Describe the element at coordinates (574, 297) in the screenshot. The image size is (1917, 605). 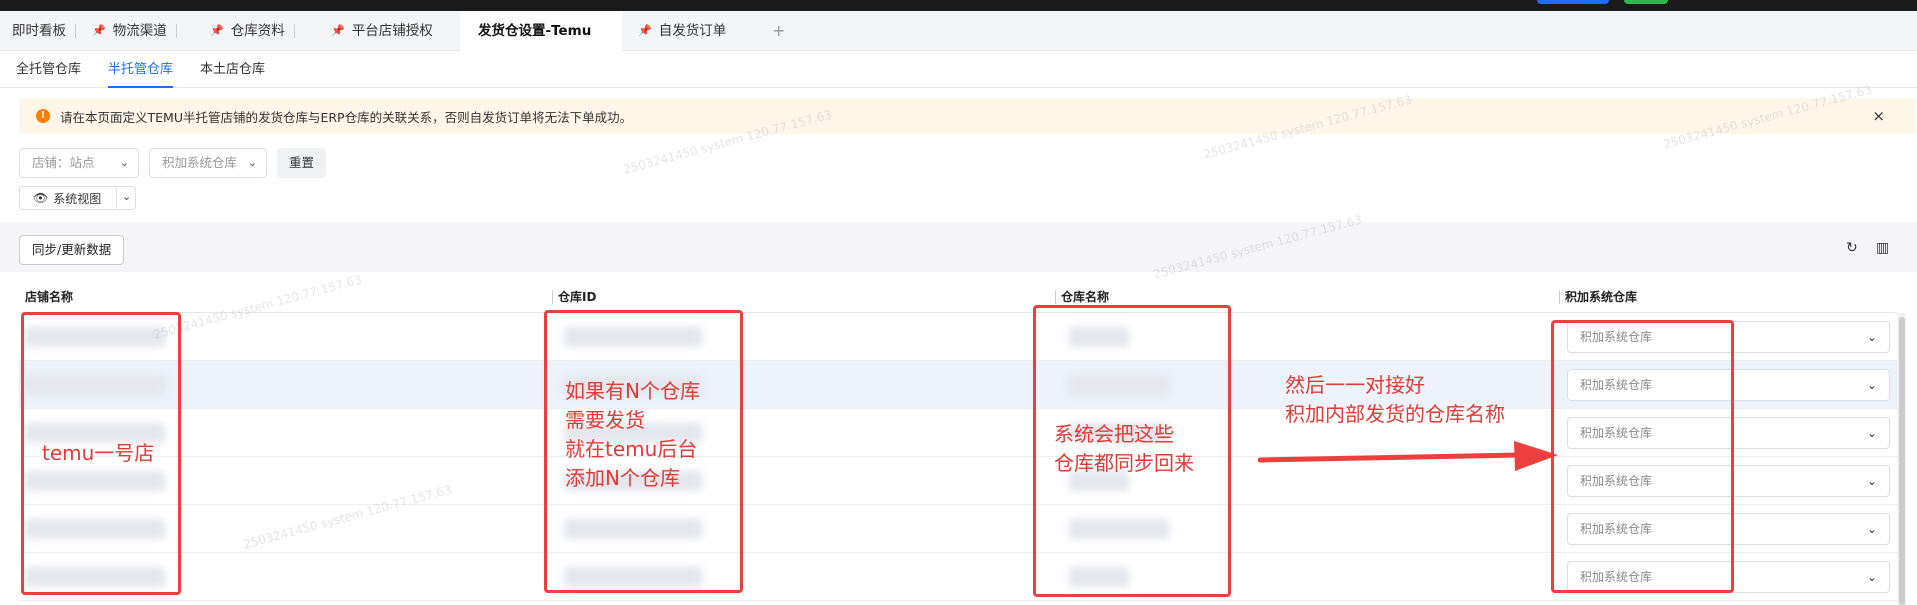
I see `column-header-warehouse-id: 仓库ID` at that location.